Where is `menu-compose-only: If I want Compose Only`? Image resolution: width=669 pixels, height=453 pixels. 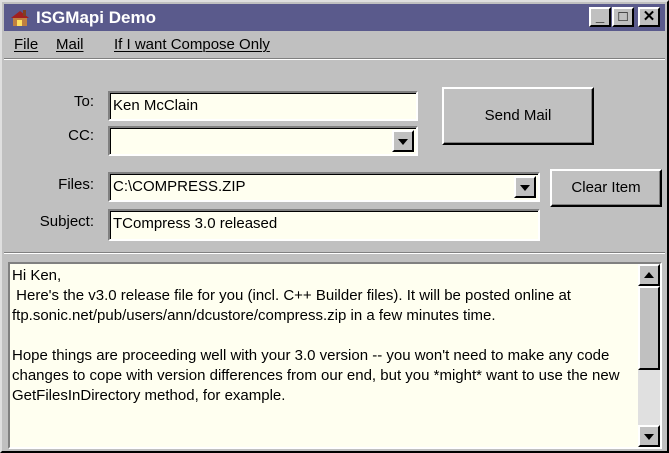
menu-compose-only: If I want Compose Only is located at coordinates (192, 44).